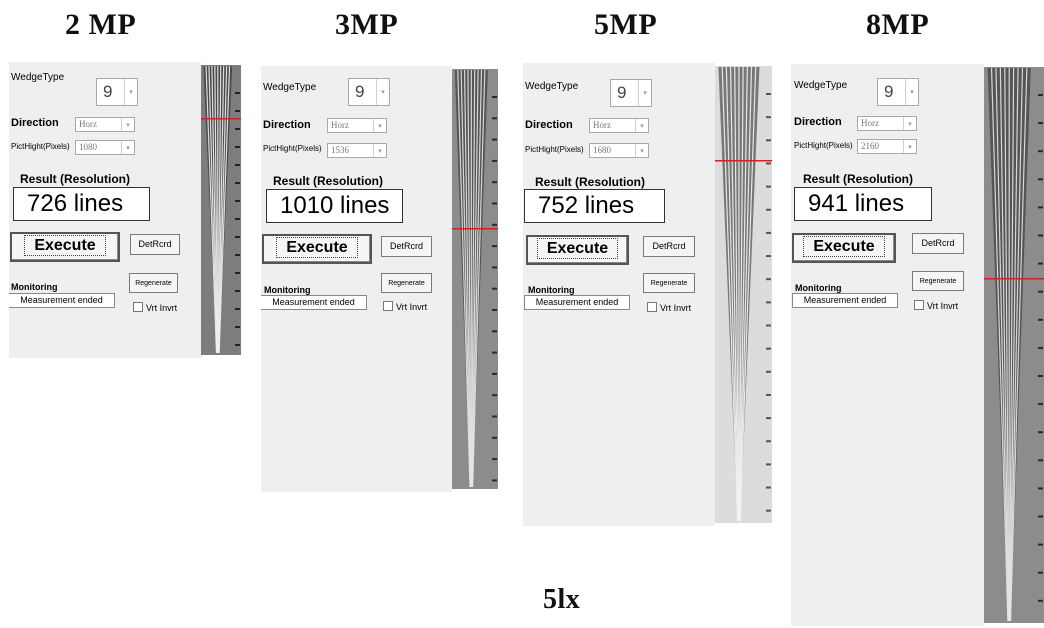  Describe the element at coordinates (88, 147) in the screenshot. I see `picthight-value: 1080` at that location.